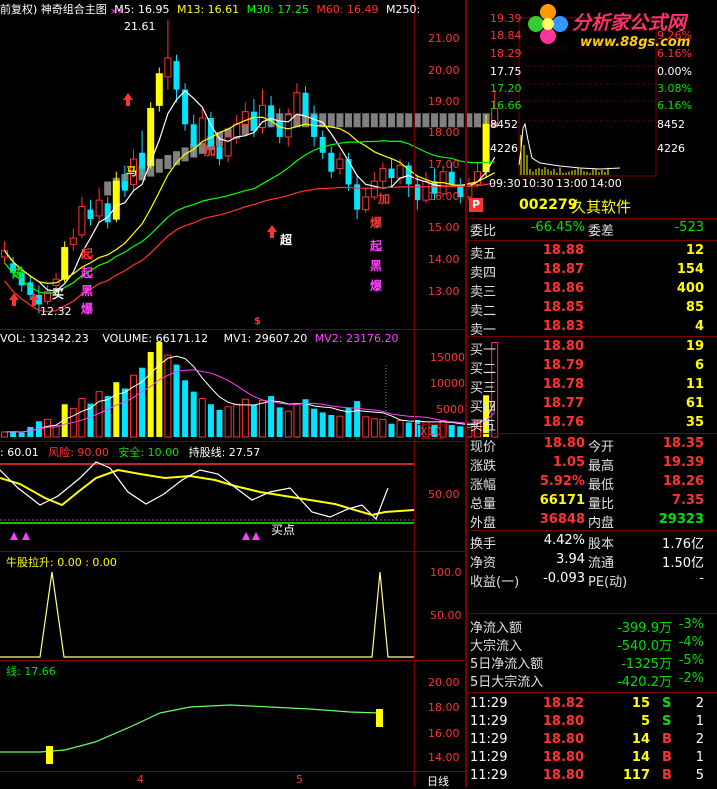 This screenshot has width=717, height=789. What do you see at coordinates (506, 662) in the screenshot?
I see `flow-label: 5日净流入额` at bounding box center [506, 662].